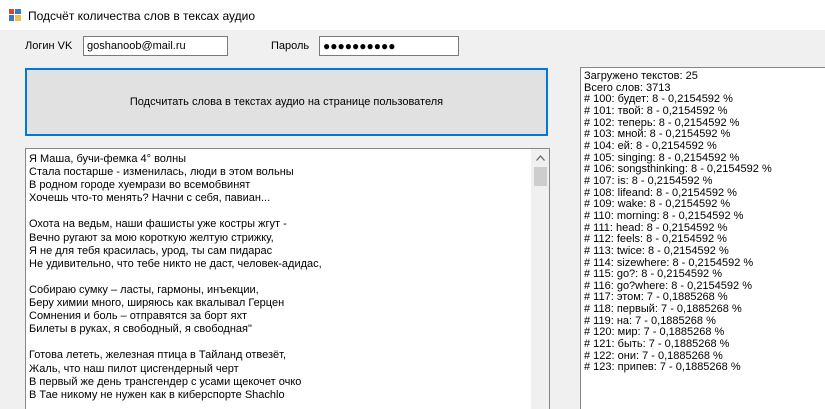  Describe the element at coordinates (290, 46) in the screenshot. I see `password-label: Пароль` at that location.